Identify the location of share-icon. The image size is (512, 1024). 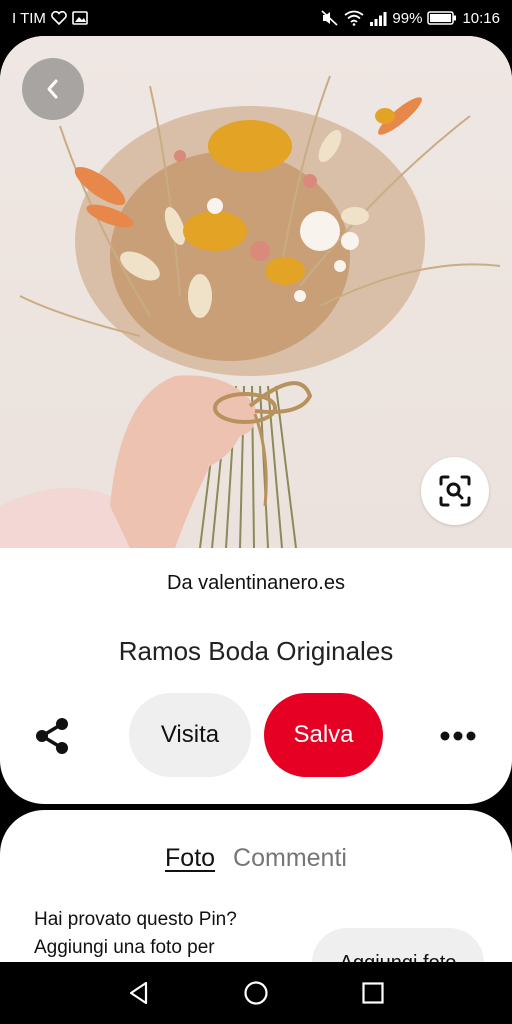
(52, 736).